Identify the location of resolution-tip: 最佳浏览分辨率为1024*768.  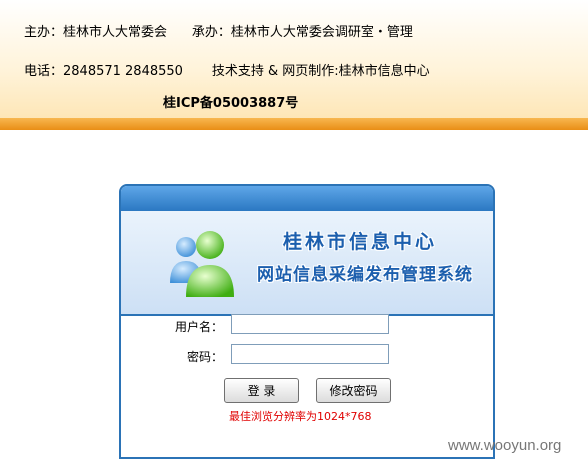
(300, 416).